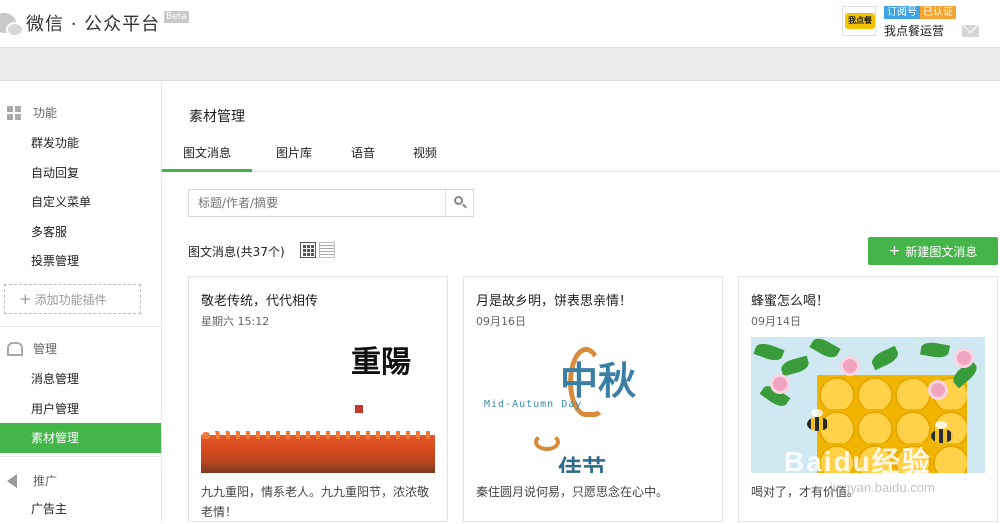  I want to click on card-cover-image: 重陽, so click(318, 405).